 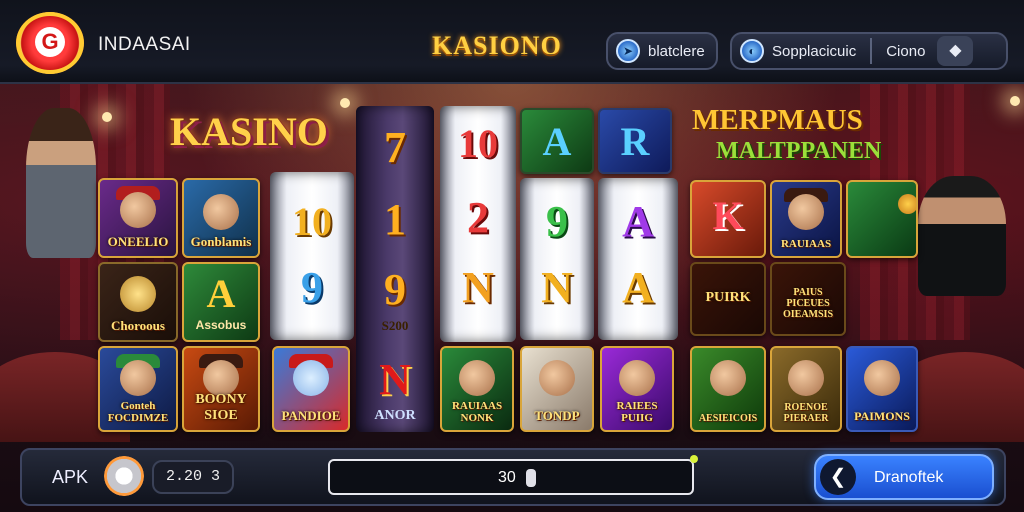 I want to click on tile-symbol: A, so click(x=221, y=293).